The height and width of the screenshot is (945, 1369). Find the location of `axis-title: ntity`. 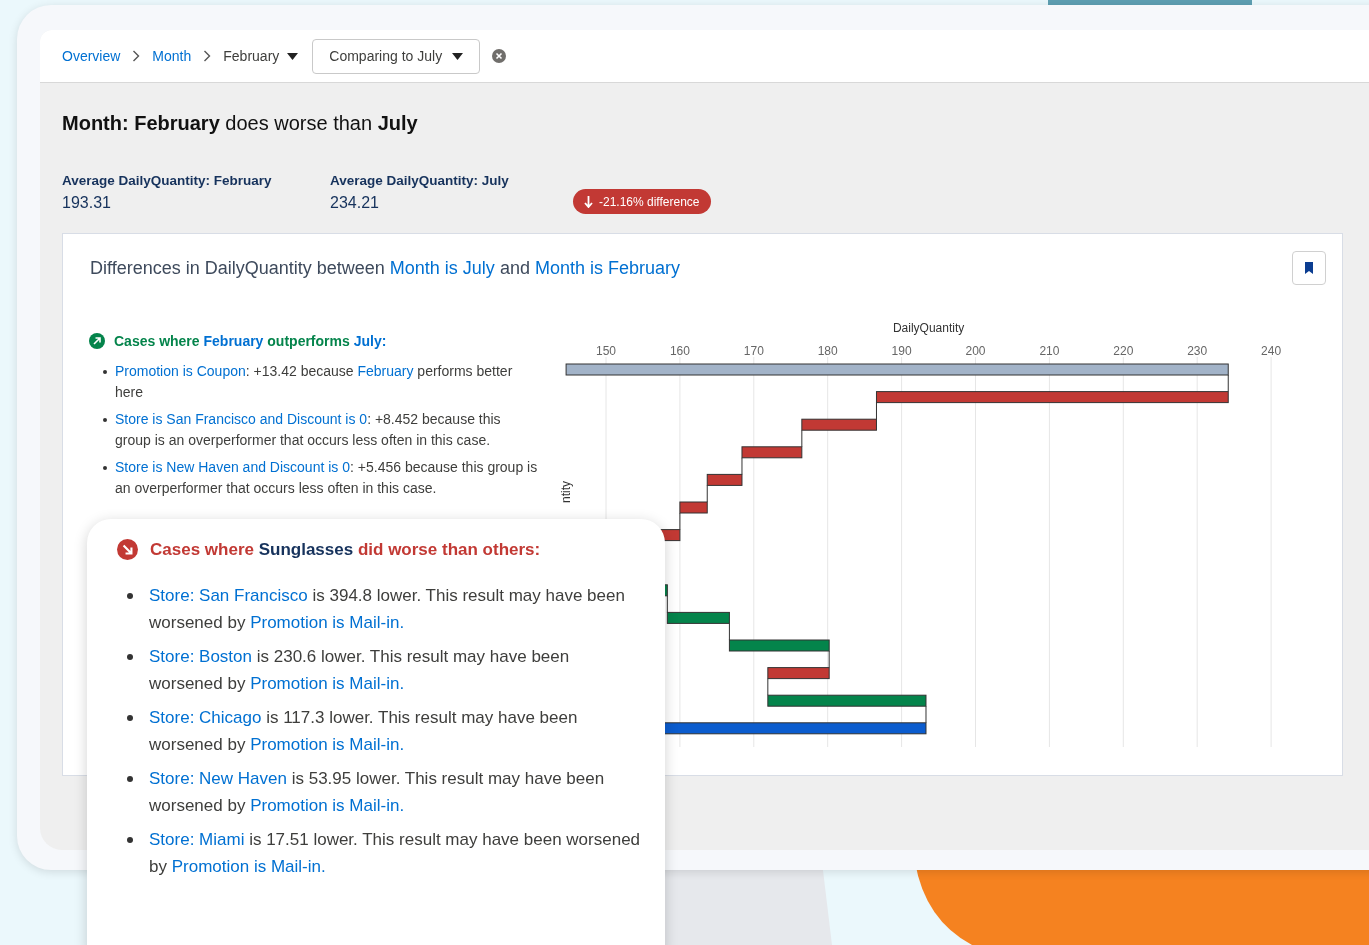

axis-title: ntity is located at coordinates (566, 492).